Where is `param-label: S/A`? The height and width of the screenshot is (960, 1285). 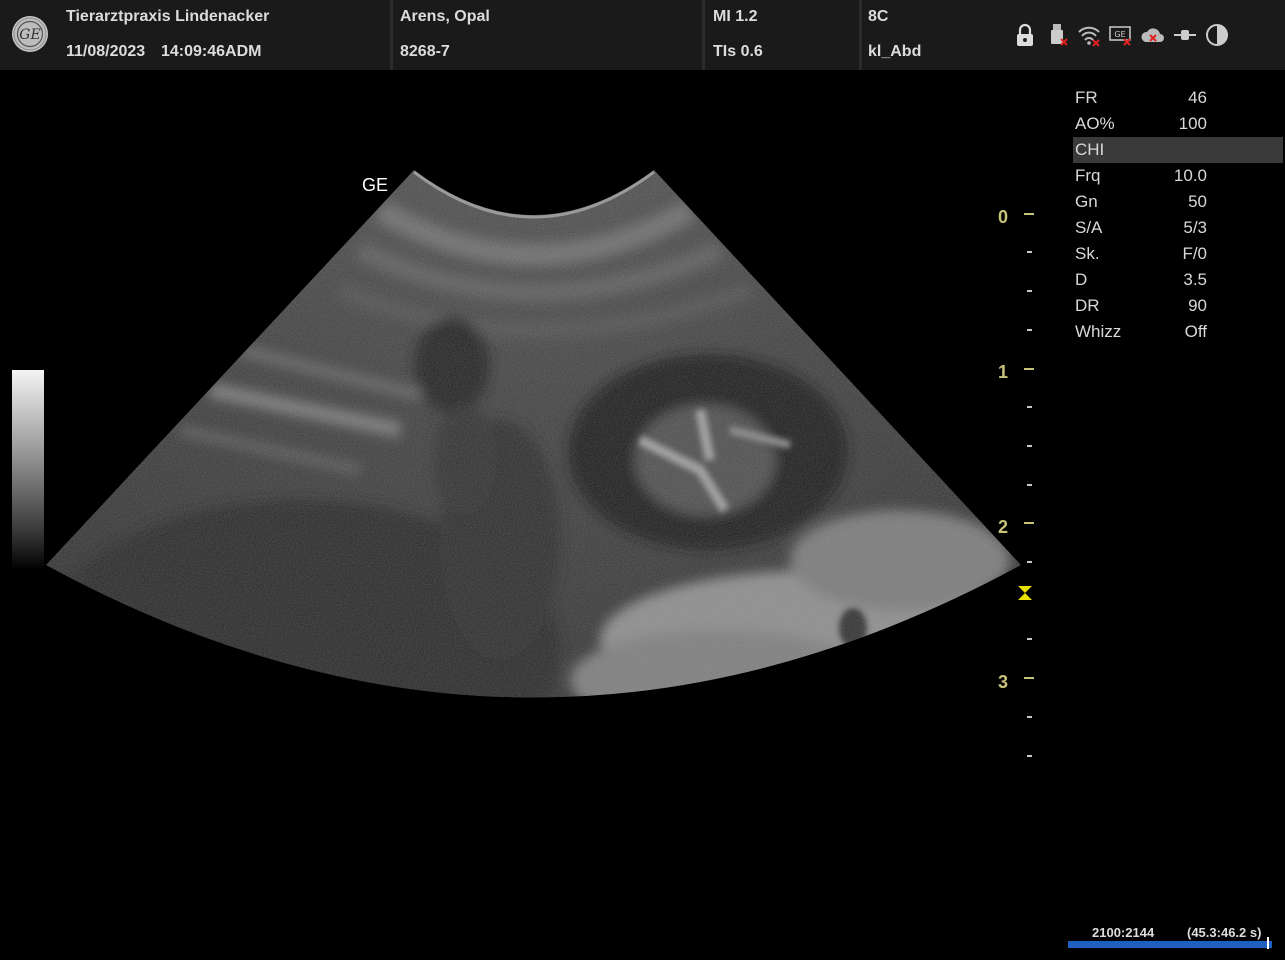 param-label: S/A is located at coordinates (1089, 227).